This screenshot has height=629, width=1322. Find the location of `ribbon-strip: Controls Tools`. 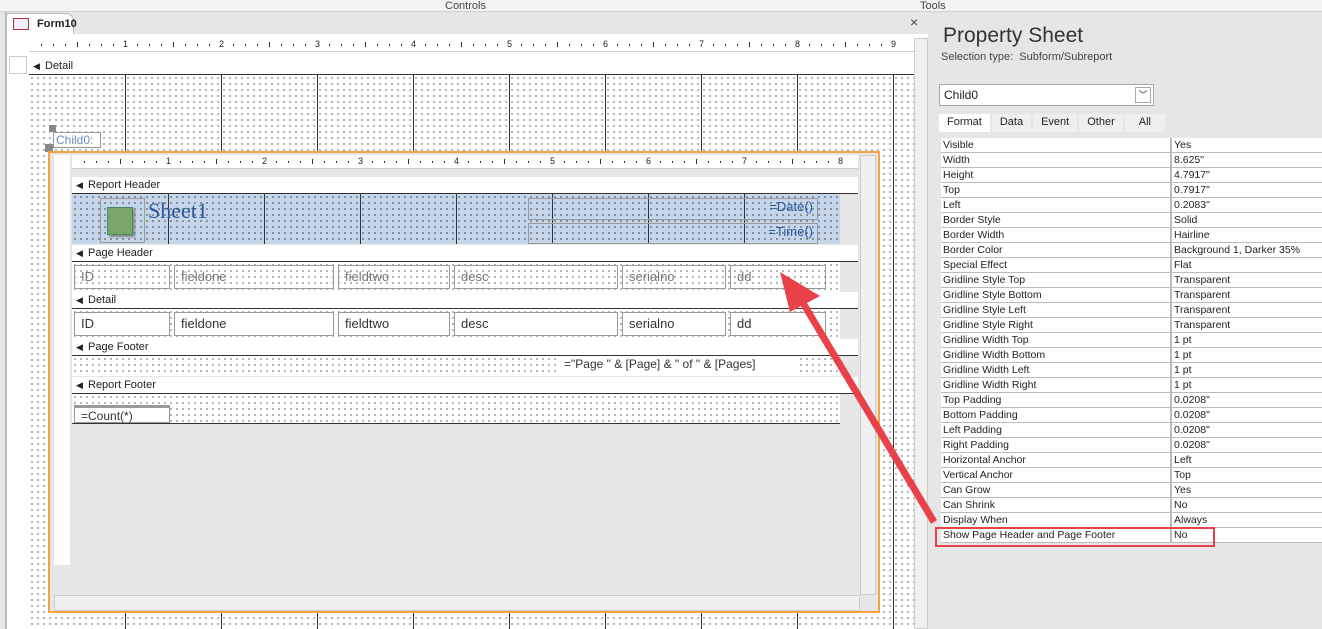

ribbon-strip: Controls Tools is located at coordinates (661, 6).